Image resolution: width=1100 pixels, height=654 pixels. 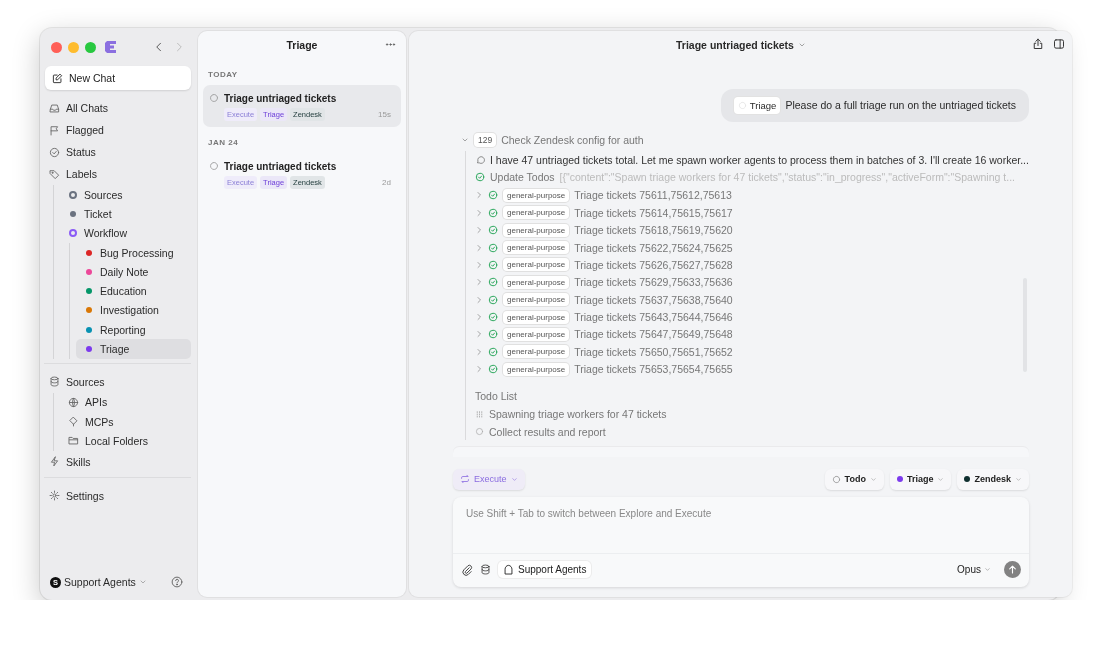 What do you see at coordinates (117, 130) in the screenshot?
I see `sidebar-item: Flagged` at bounding box center [117, 130].